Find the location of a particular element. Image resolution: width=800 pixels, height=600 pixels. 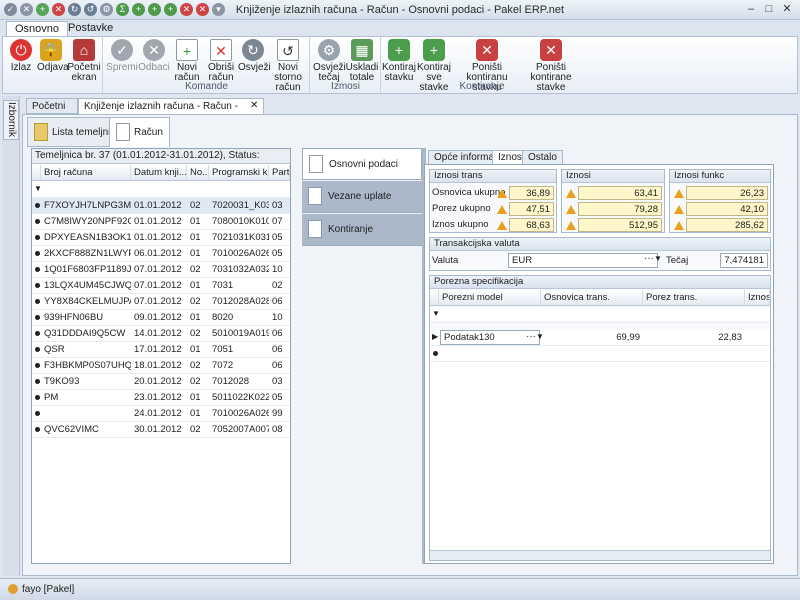

iznosi-porez: 79,28 is located at coordinates (620, 209).